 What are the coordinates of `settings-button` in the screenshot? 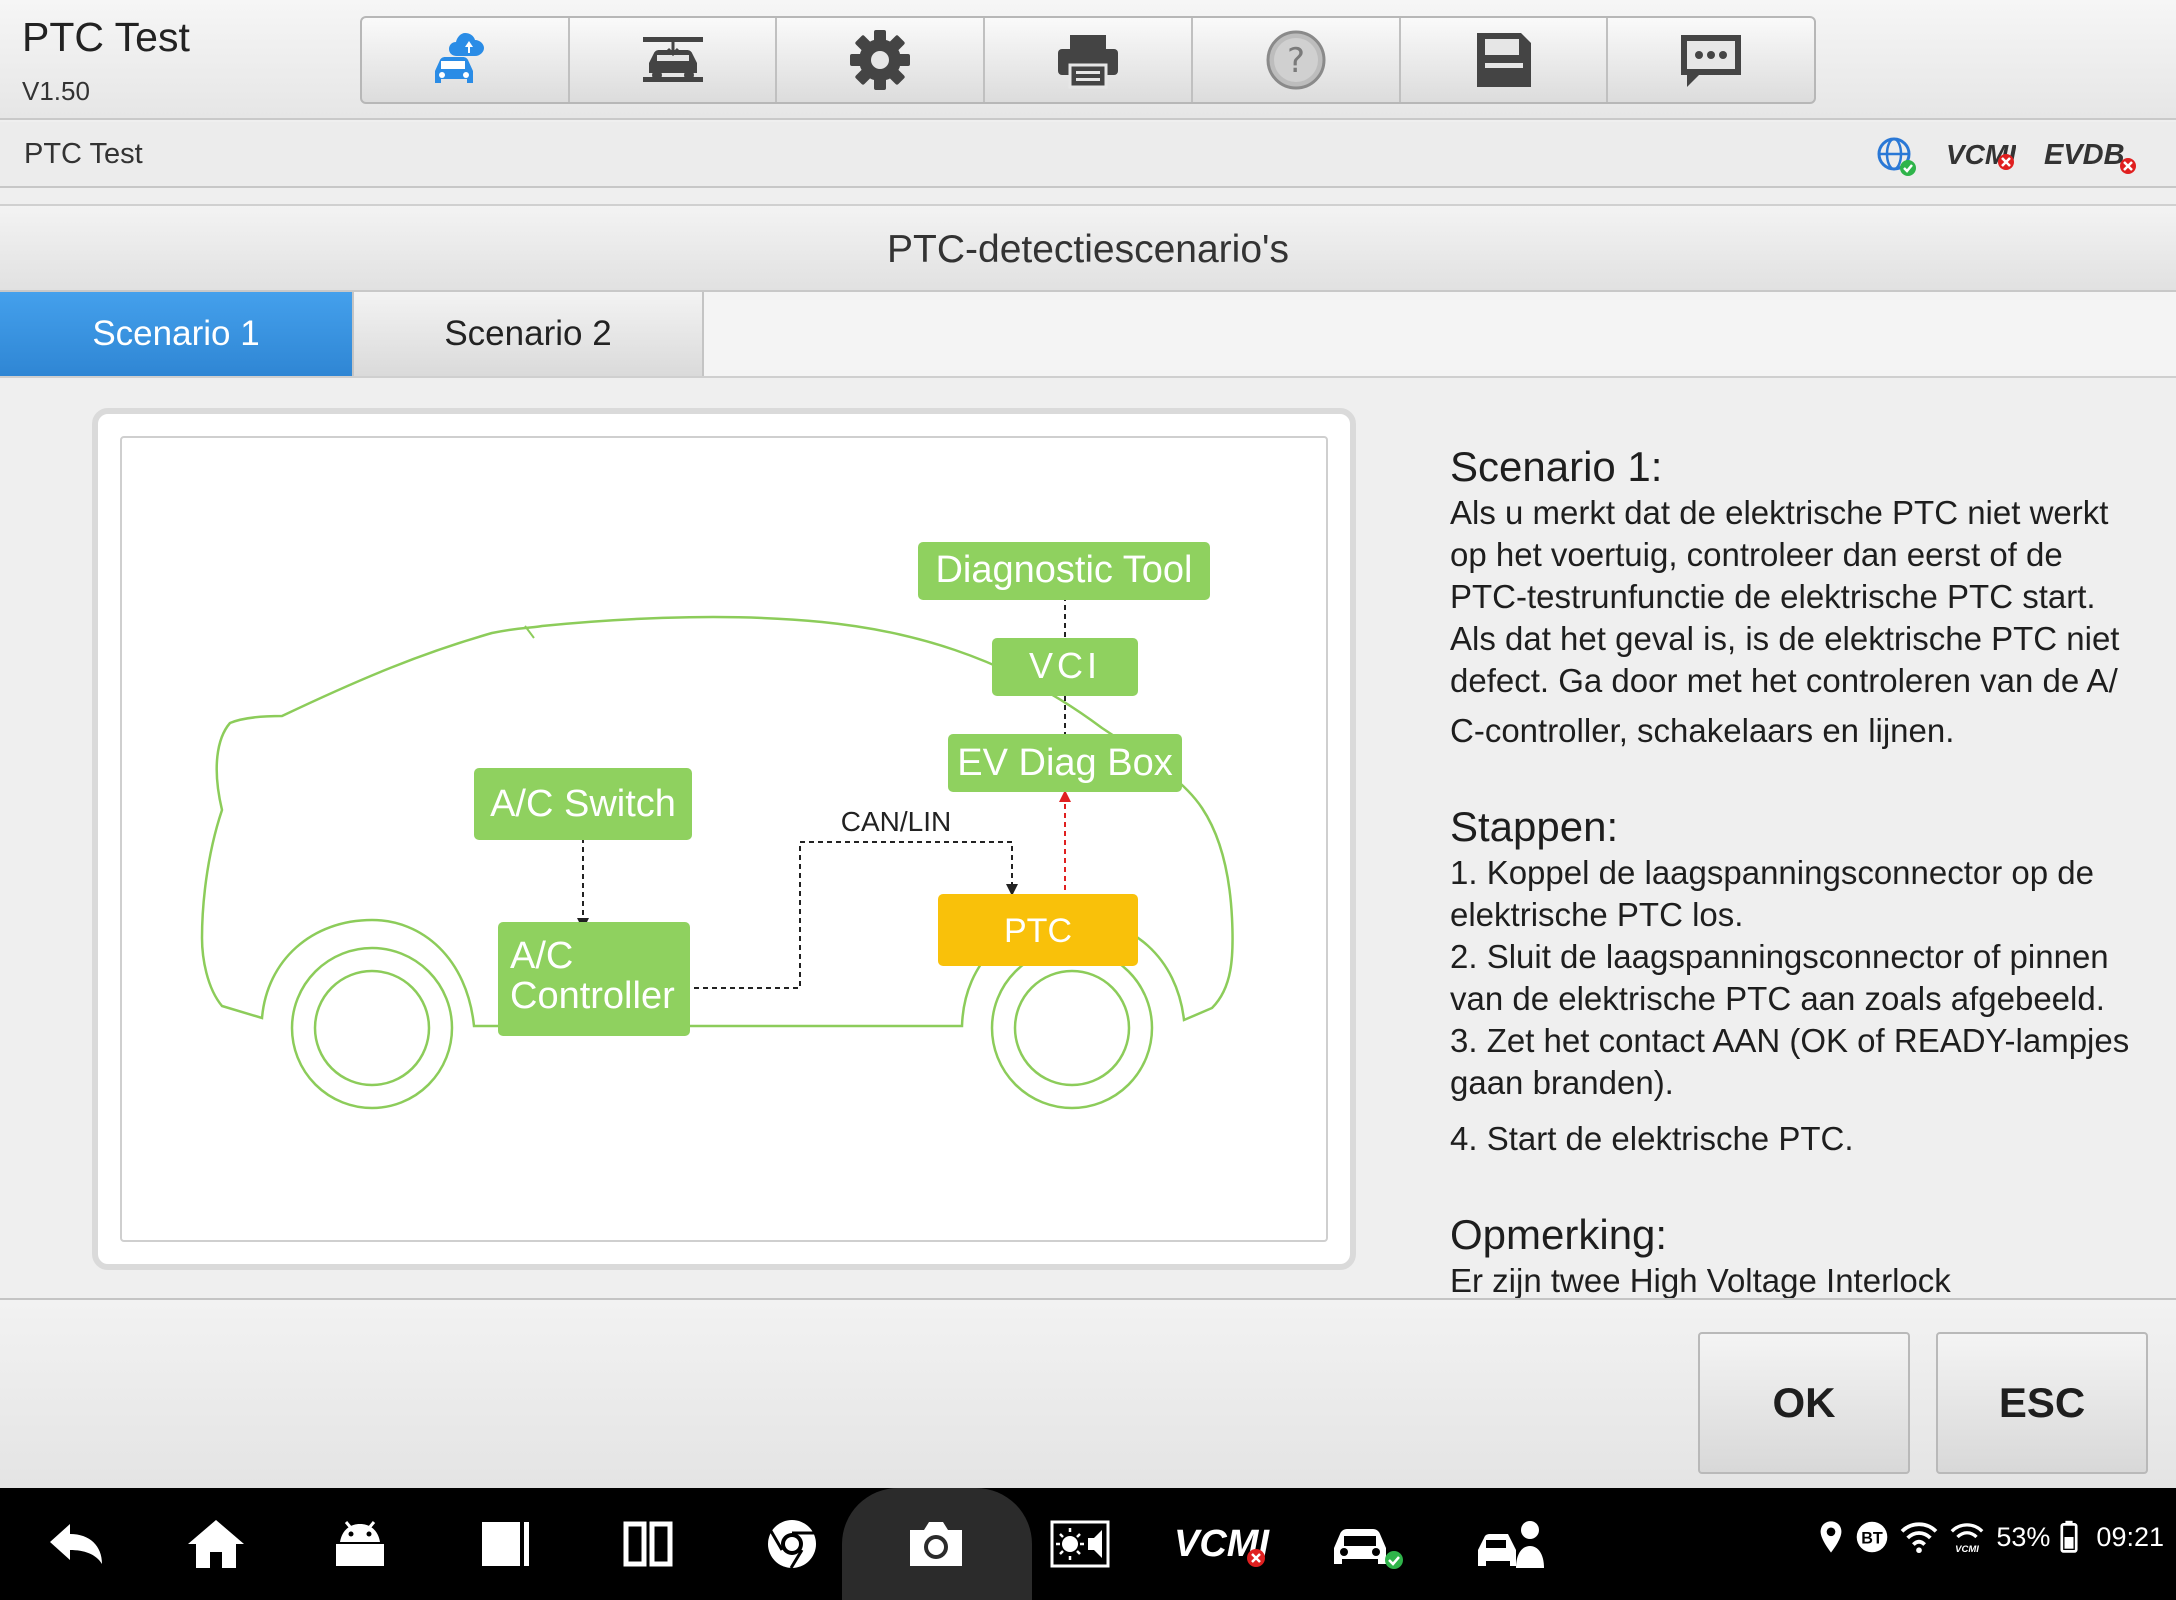 It's located at (881, 60).